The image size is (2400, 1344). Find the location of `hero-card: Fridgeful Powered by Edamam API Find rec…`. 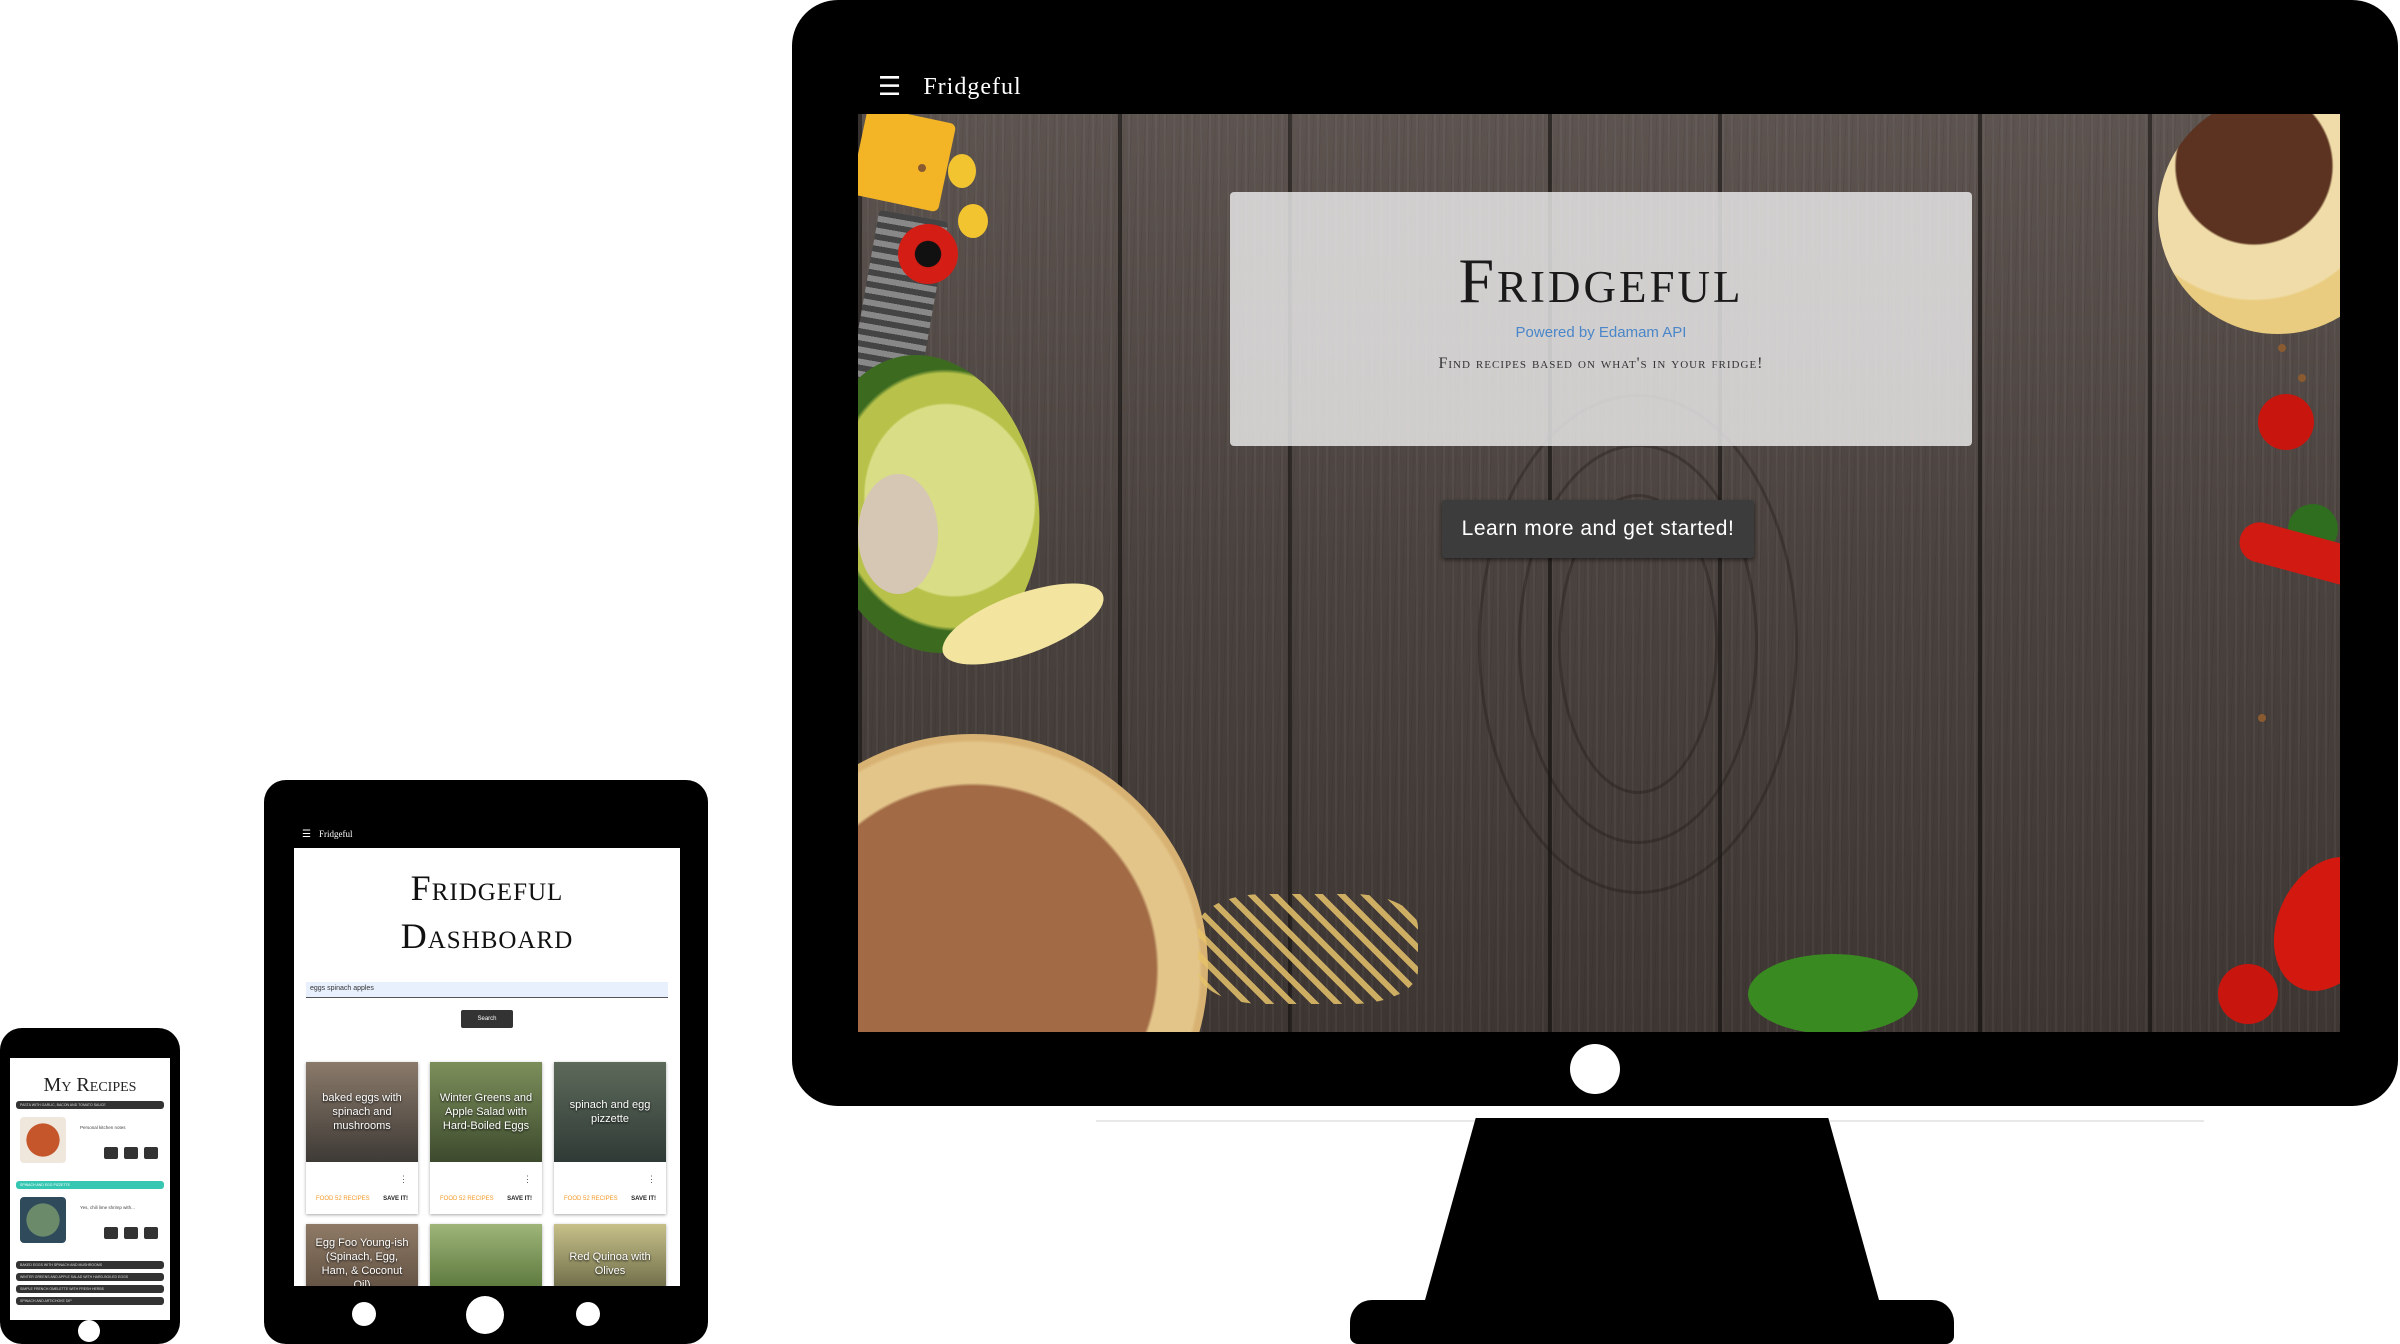

hero-card: Fridgeful Powered by Edamam API Find rec… is located at coordinates (1601, 319).